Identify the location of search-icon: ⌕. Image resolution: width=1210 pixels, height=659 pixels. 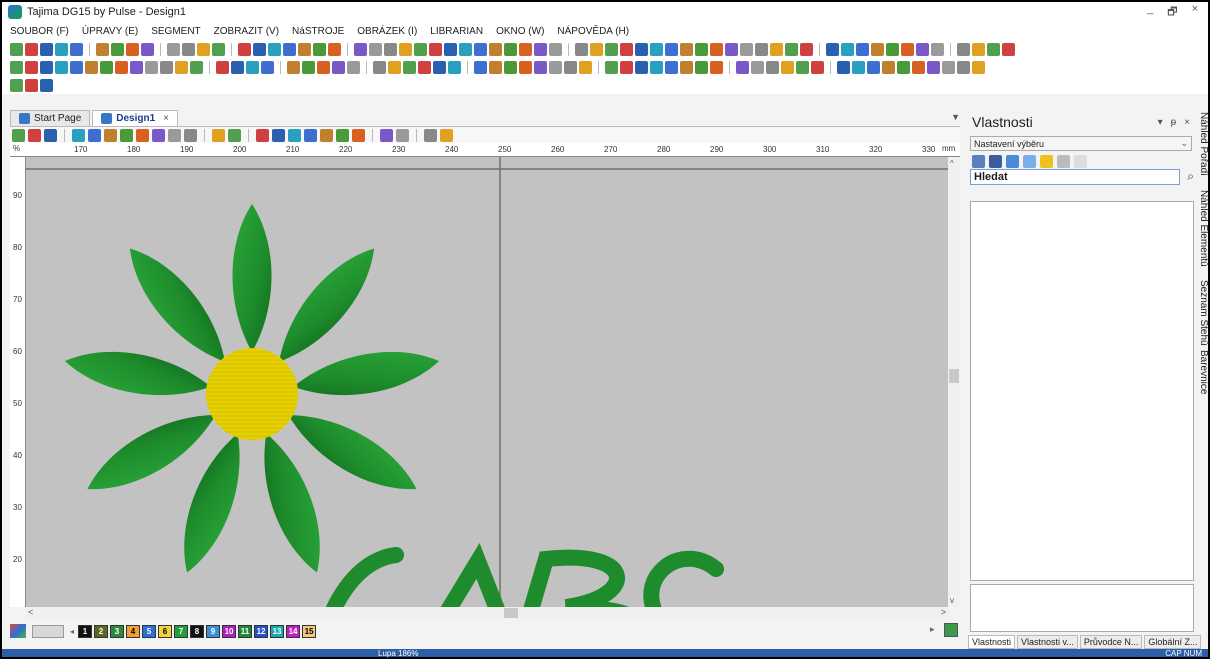
(1190, 176).